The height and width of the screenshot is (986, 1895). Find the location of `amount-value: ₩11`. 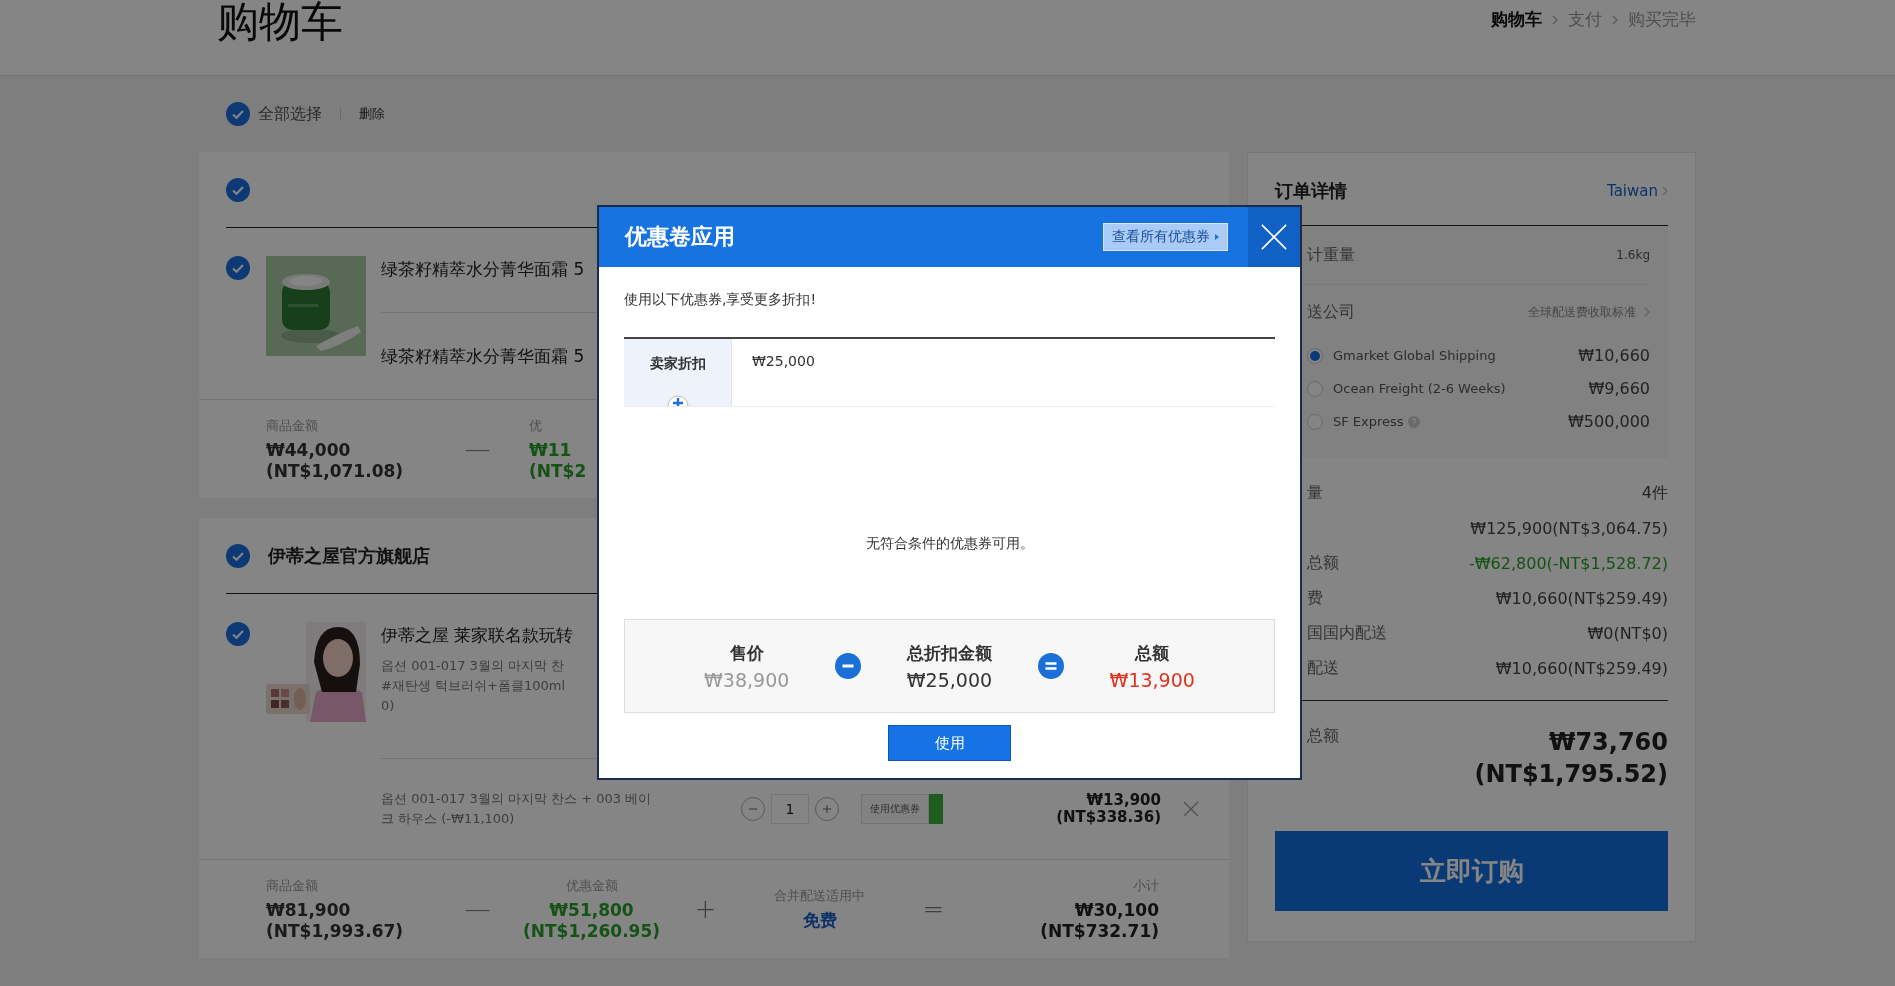

amount-value: ₩11 is located at coordinates (550, 450).